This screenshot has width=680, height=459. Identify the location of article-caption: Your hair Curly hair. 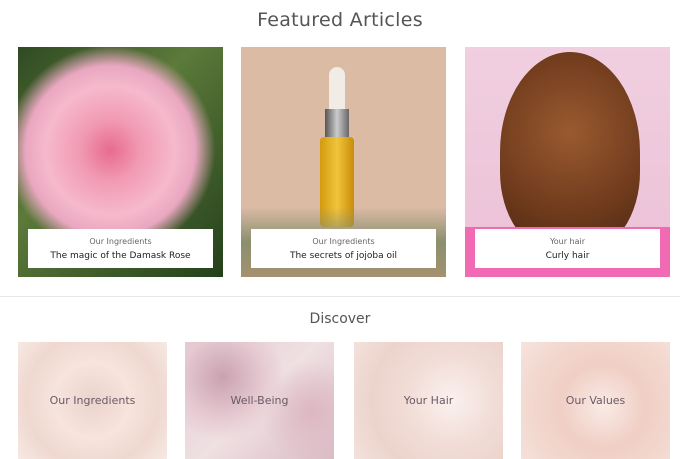
(567, 248).